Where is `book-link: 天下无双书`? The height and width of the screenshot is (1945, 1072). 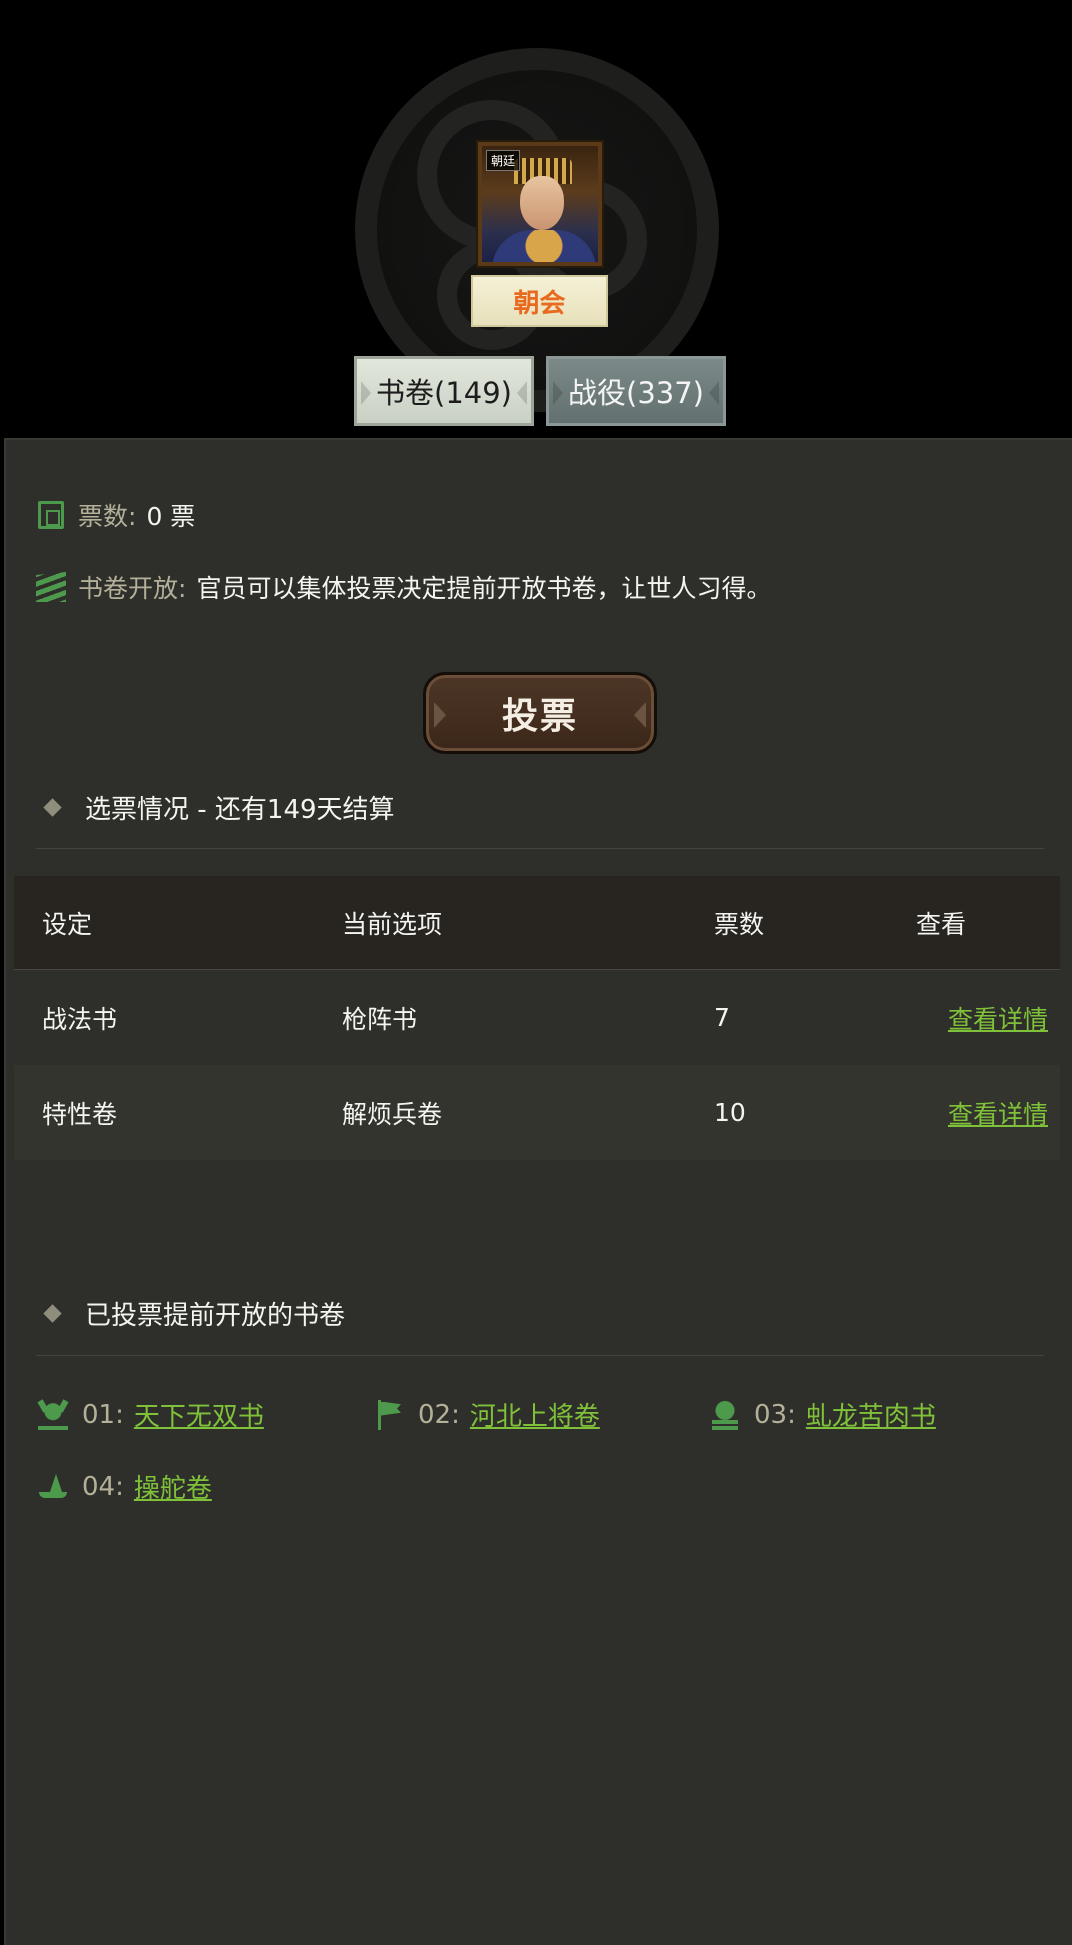
book-link: 天下无双书 is located at coordinates (199, 1414).